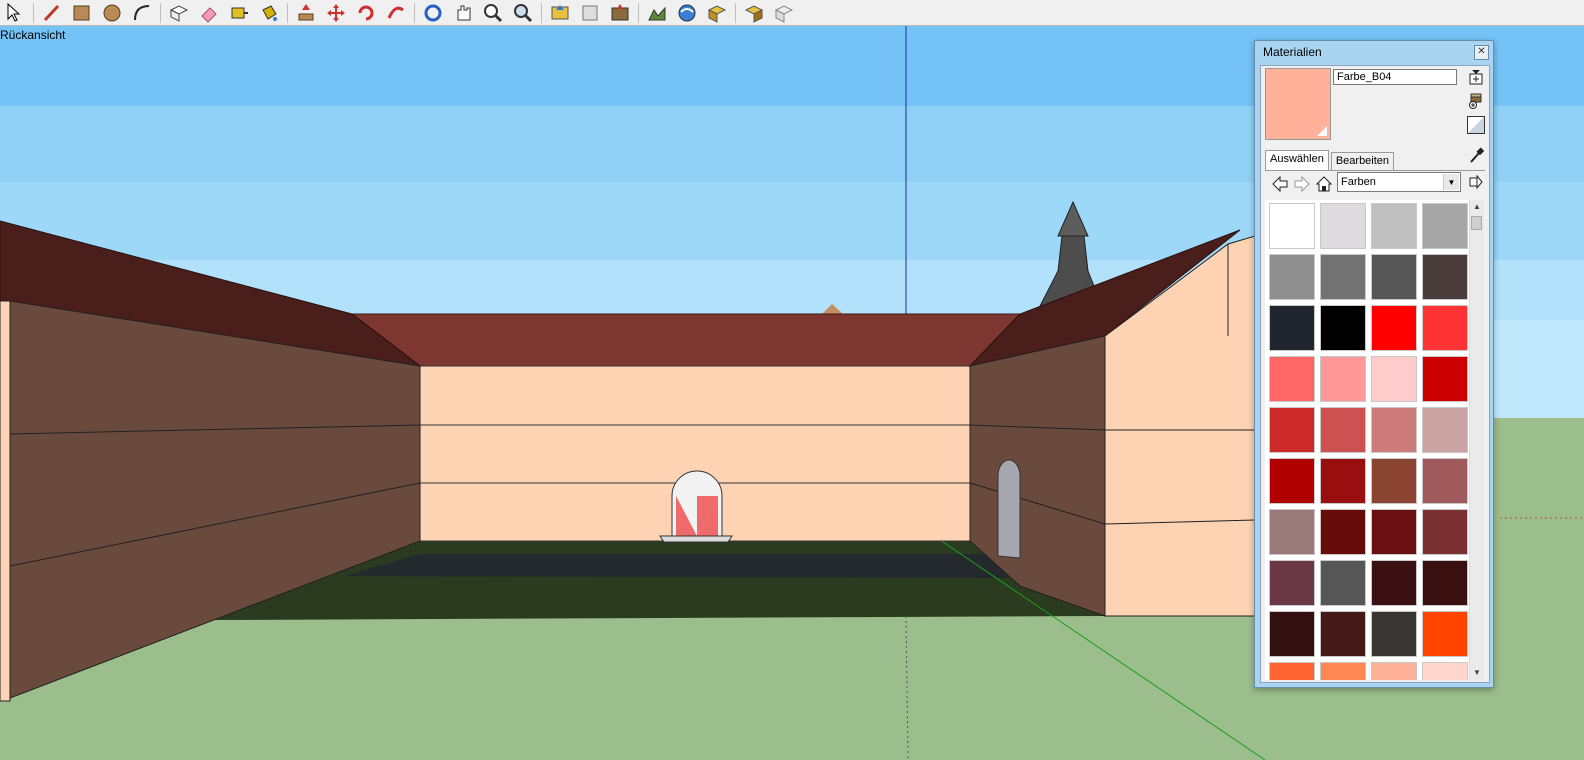 This screenshot has width=1584, height=760. What do you see at coordinates (523, 12) in the screenshot?
I see `zoom-extents-icon` at bounding box center [523, 12].